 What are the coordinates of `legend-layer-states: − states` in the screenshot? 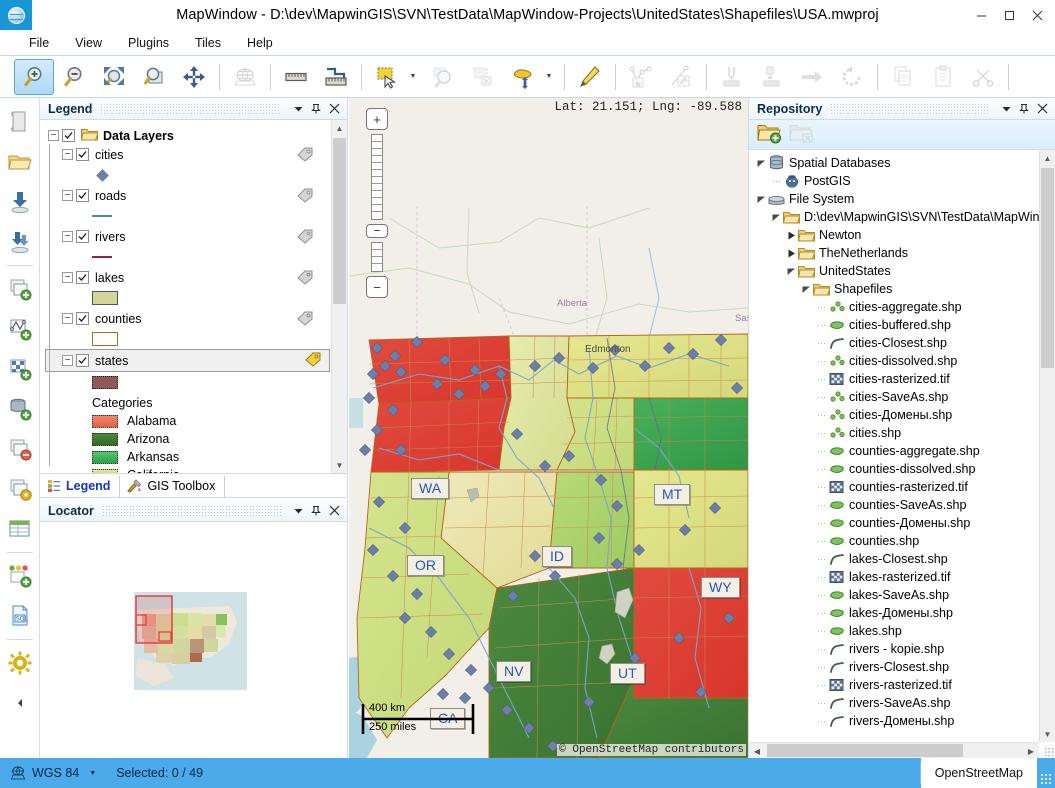 It's located at (187, 360).